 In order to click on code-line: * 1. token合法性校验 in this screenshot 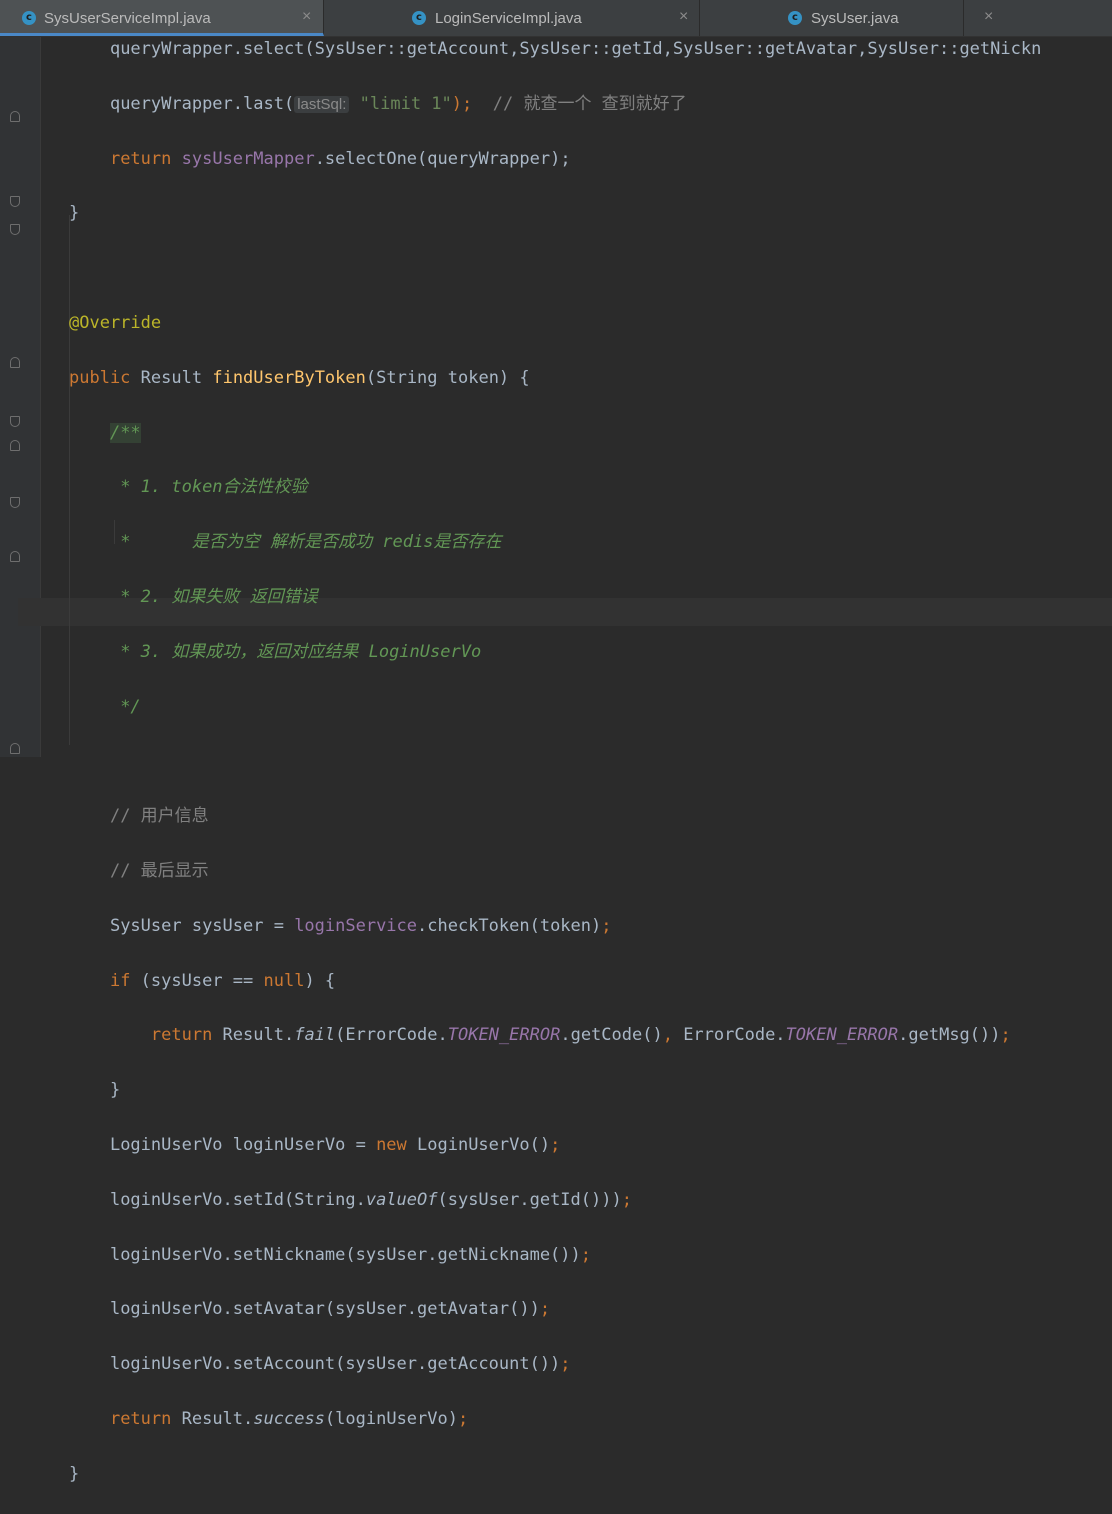, I will do `click(208, 487)`.